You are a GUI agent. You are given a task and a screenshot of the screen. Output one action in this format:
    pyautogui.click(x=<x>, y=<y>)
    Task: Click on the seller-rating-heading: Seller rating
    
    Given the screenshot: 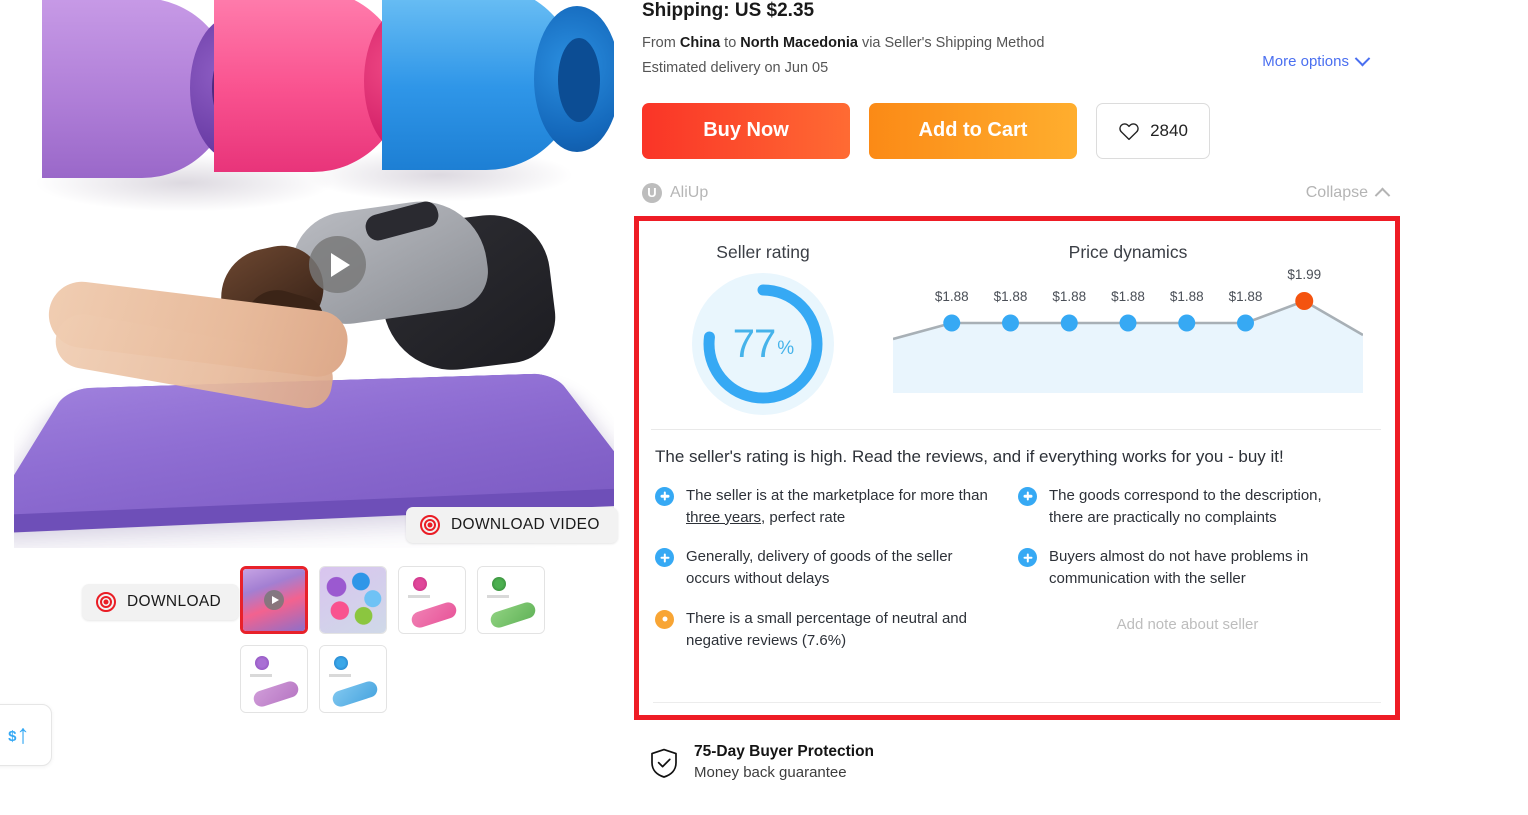 What is the action you would take?
    pyautogui.click(x=763, y=252)
    